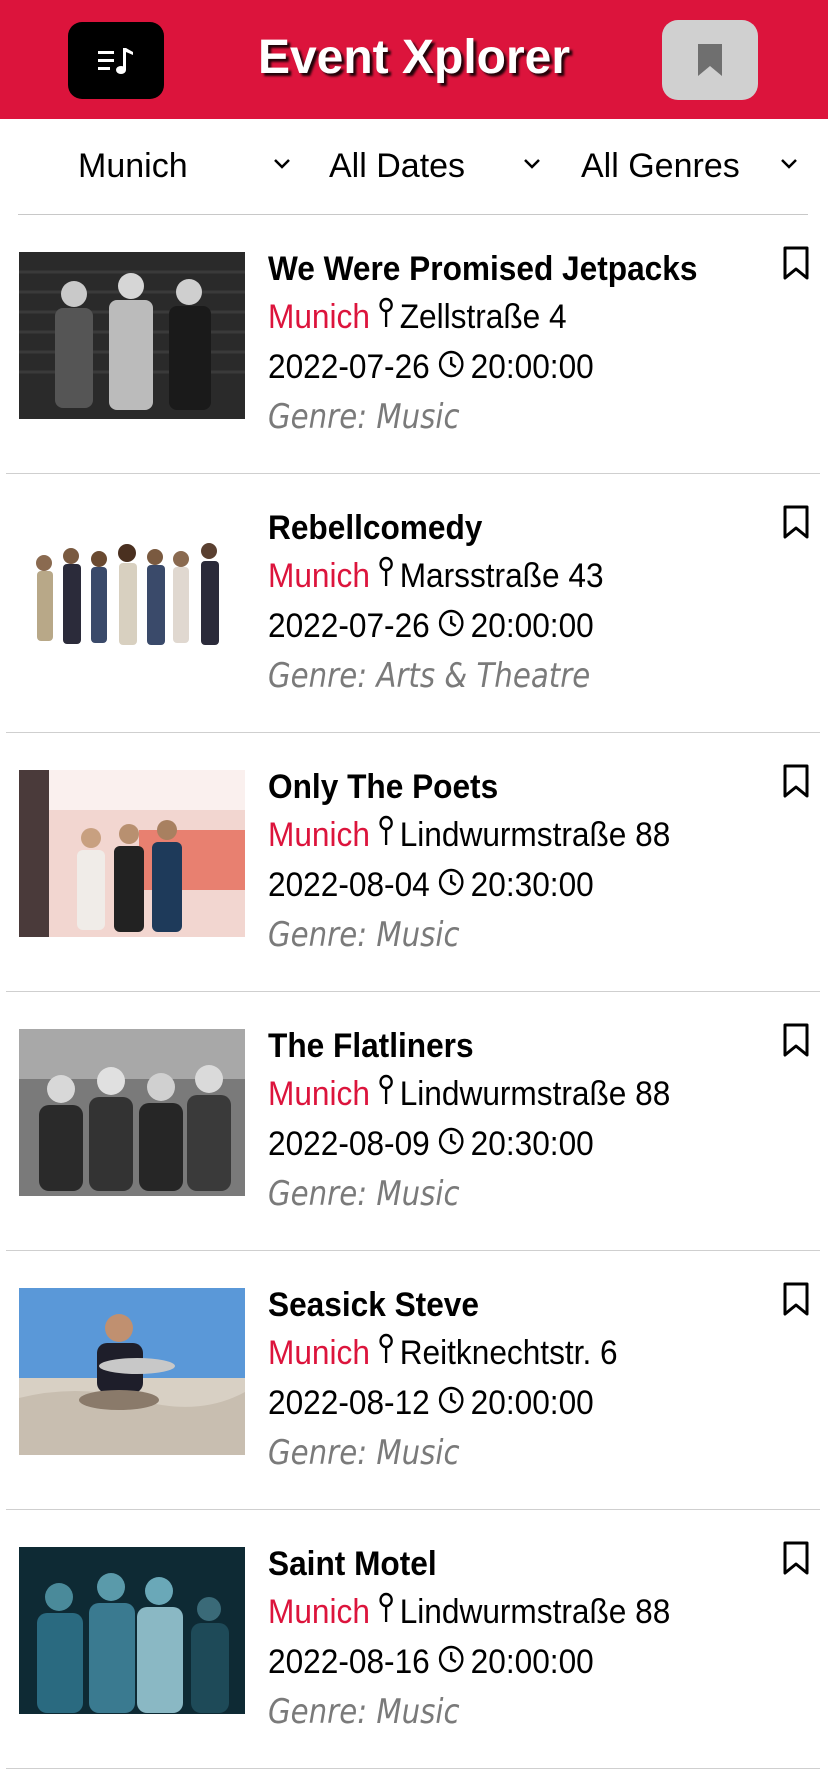  I want to click on event-address: Reitknechtstr. 6, so click(508, 1353).